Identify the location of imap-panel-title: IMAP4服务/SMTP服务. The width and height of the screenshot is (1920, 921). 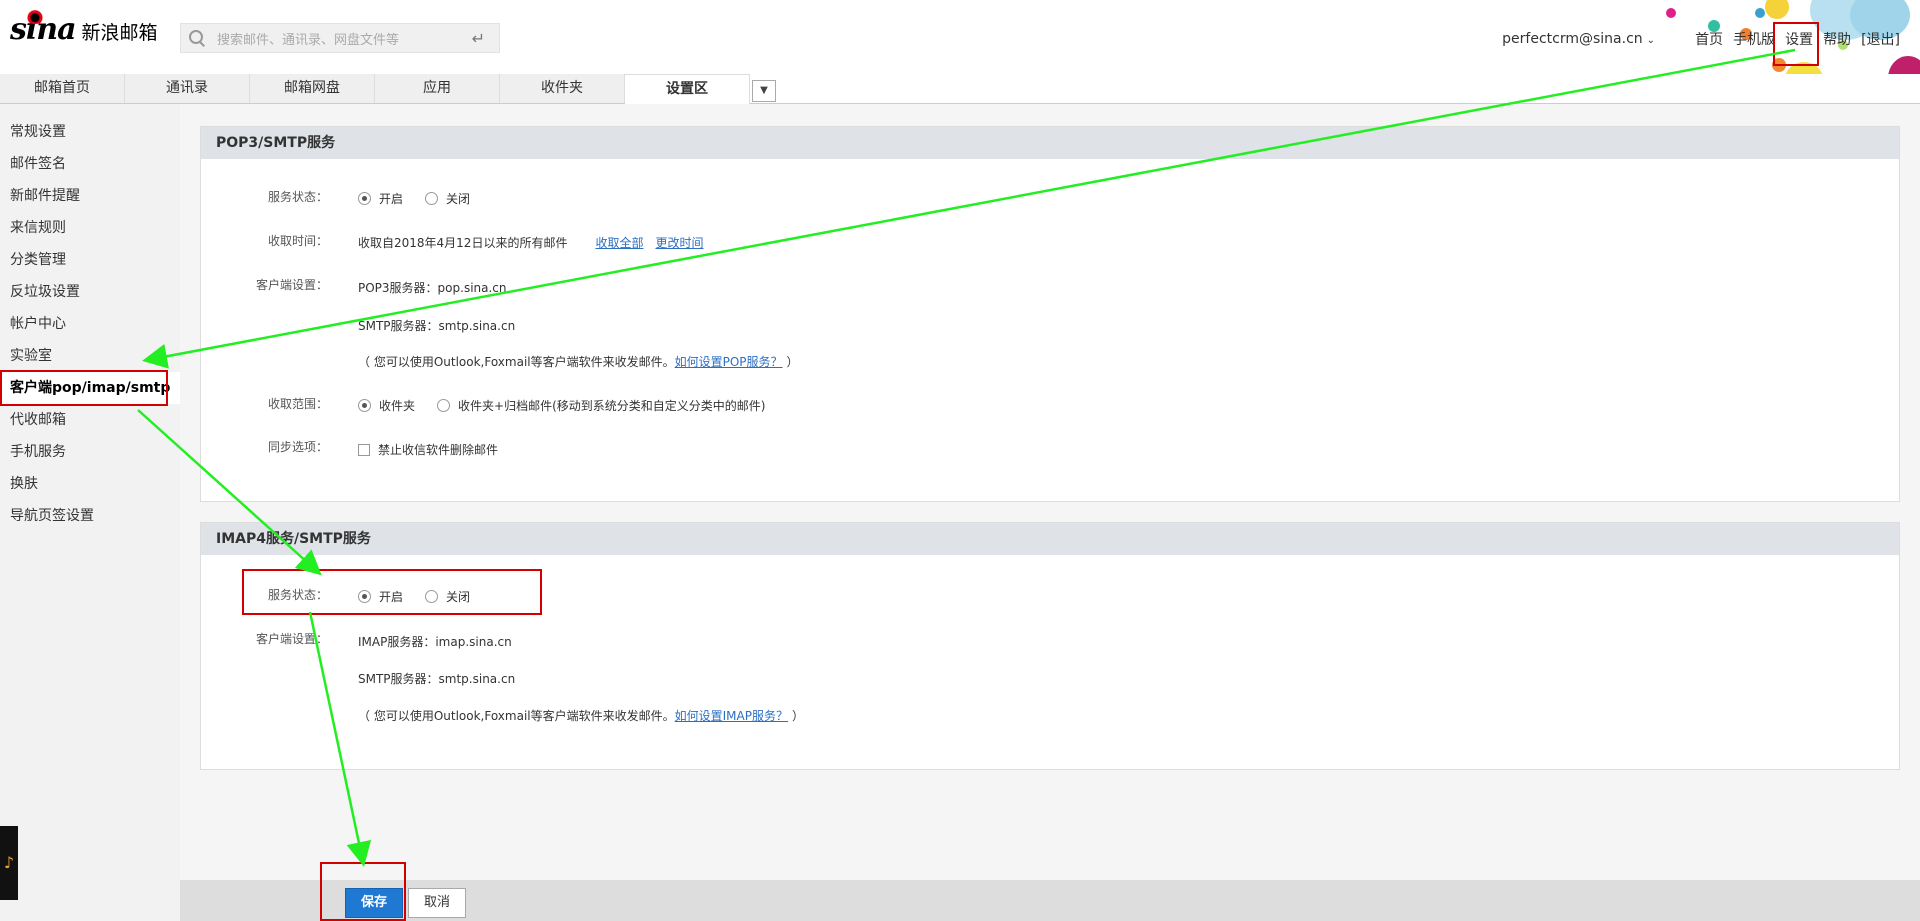
(1050, 539).